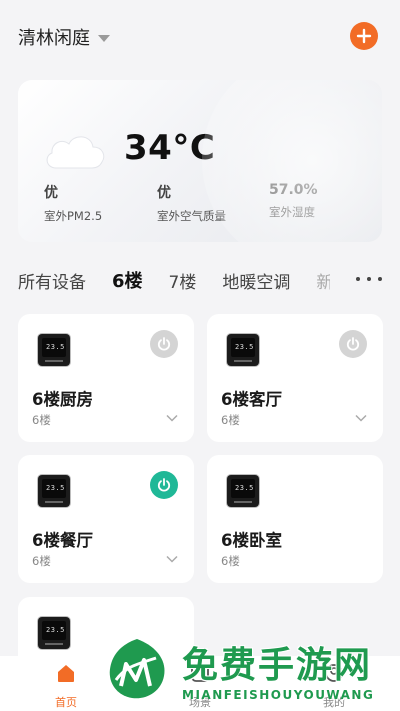  Describe the element at coordinates (367, 279) in the screenshot. I see `more-tabs-icon` at that location.